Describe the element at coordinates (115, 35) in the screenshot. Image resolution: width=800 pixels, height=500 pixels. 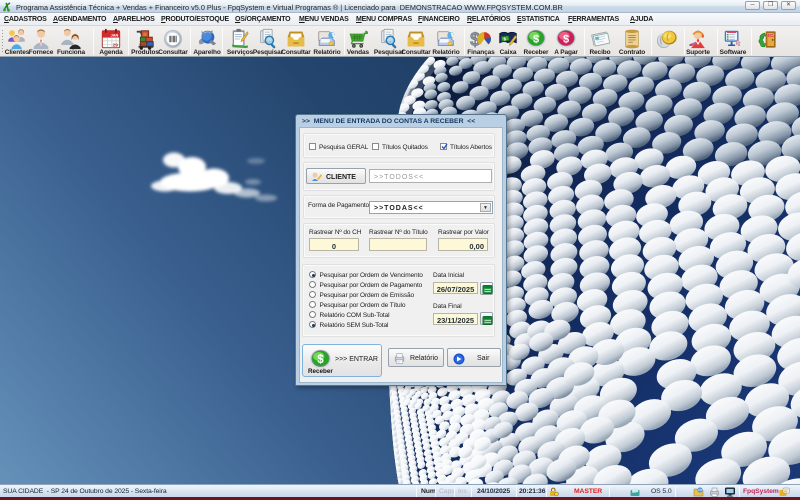
I see `svg-text: JAN` at that location.